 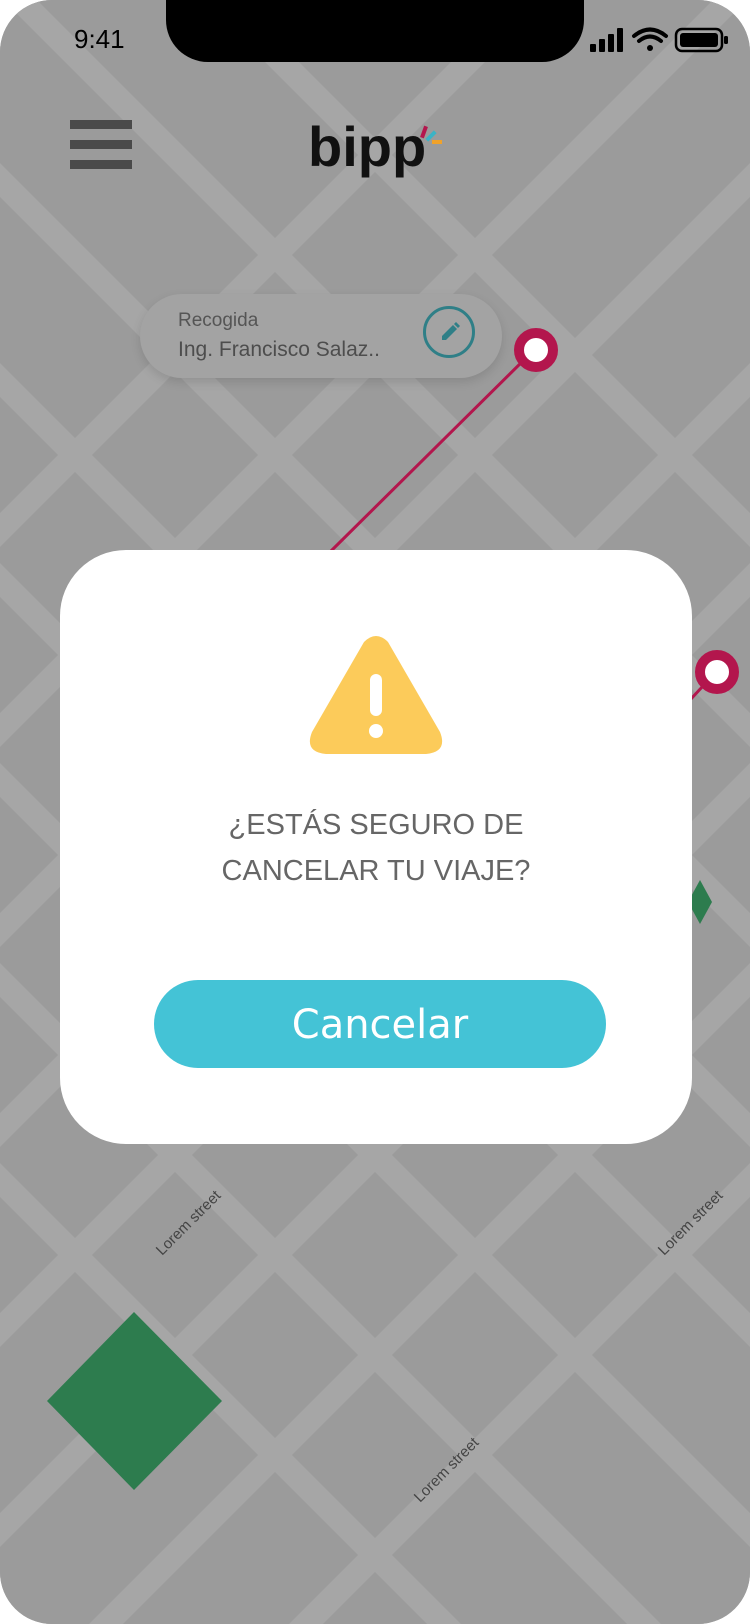 What do you see at coordinates (279, 349) in the screenshot?
I see `pickup-address: Ing. Francisco Salaz..` at bounding box center [279, 349].